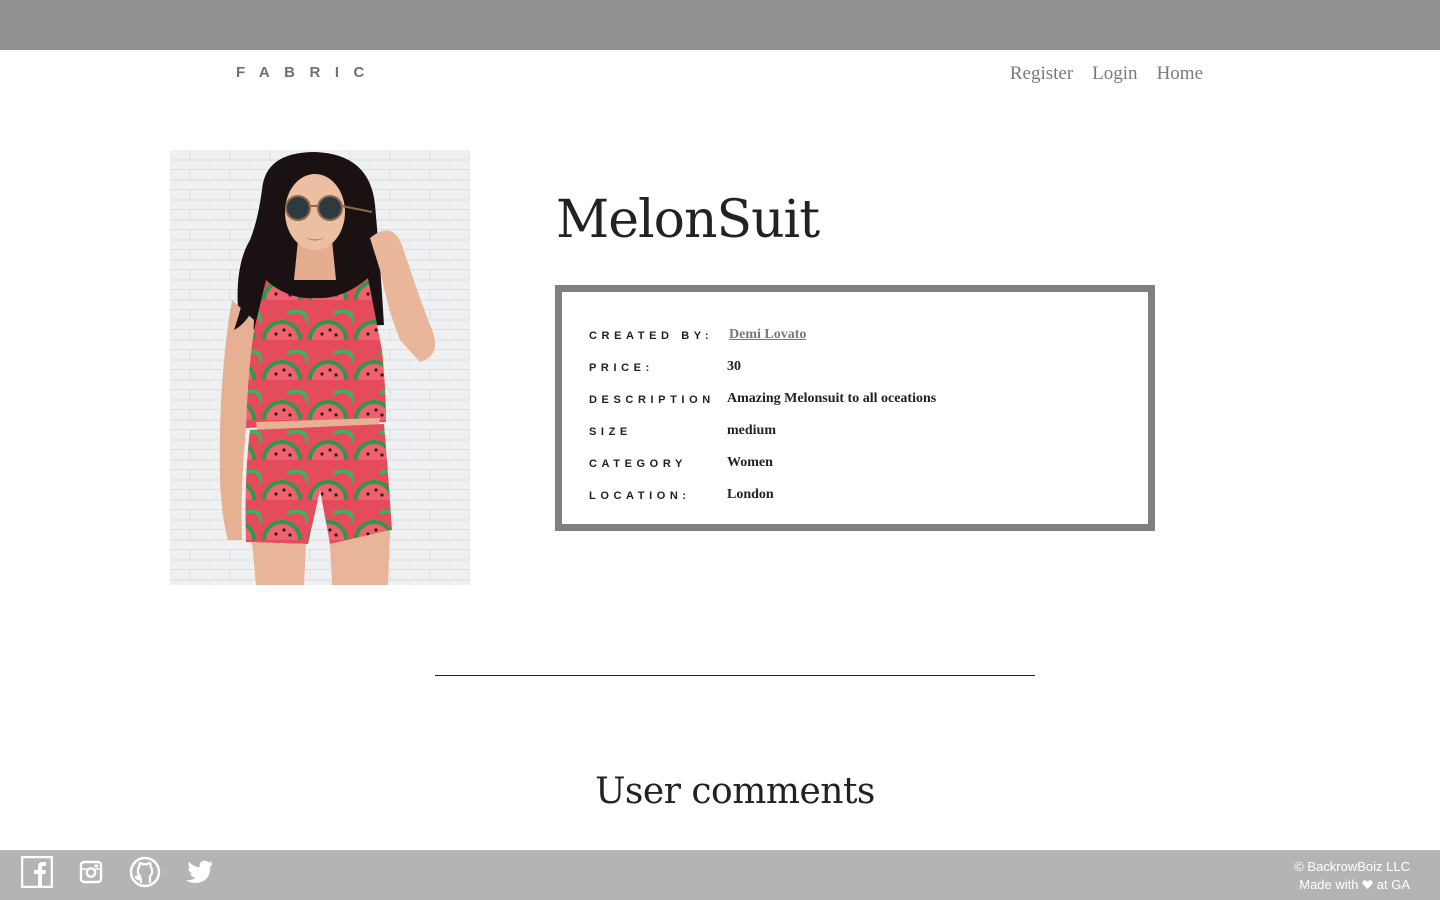 The height and width of the screenshot is (900, 1440). Describe the element at coordinates (720, 875) in the screenshot. I see `footer: © BackrowBoiz LLC Made with at GA` at that location.